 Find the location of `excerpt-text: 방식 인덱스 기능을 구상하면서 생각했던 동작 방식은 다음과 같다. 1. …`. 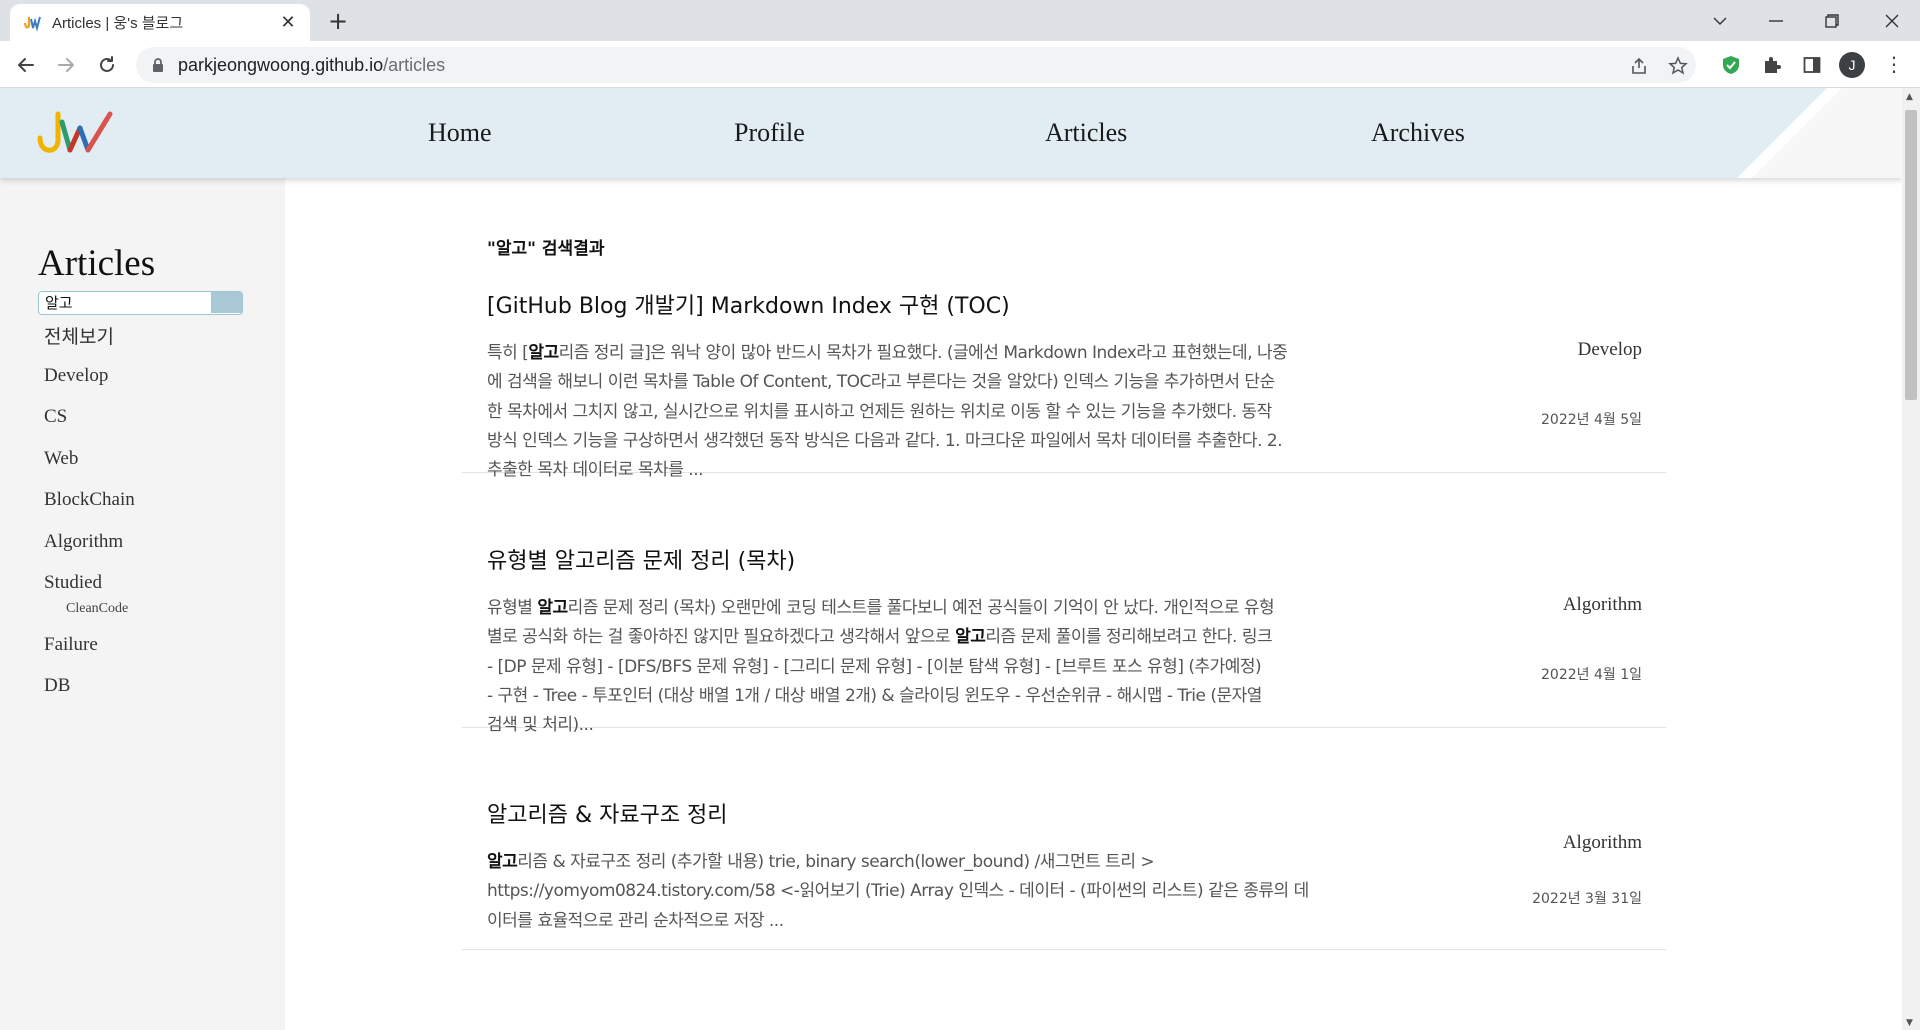

excerpt-text: 방식 인덱스 기능을 구상하면서 생각했던 동작 방식은 다음과 같다. 1. … is located at coordinates (885, 440).